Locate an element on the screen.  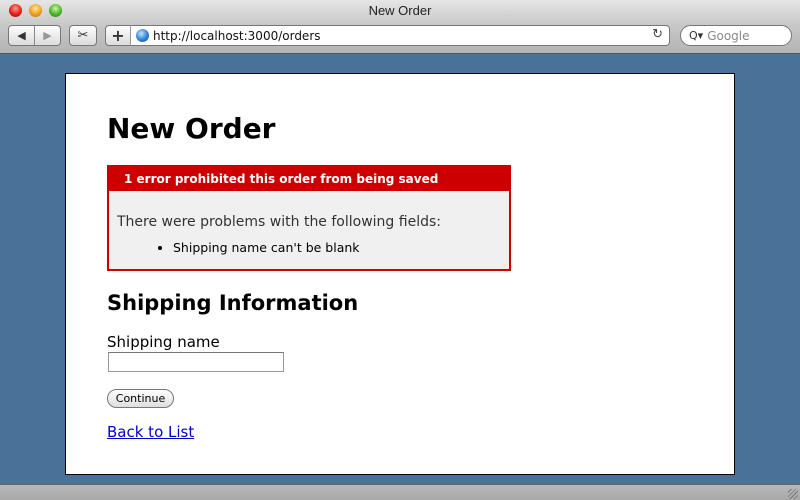
plus-icon: + is located at coordinates (118, 35).